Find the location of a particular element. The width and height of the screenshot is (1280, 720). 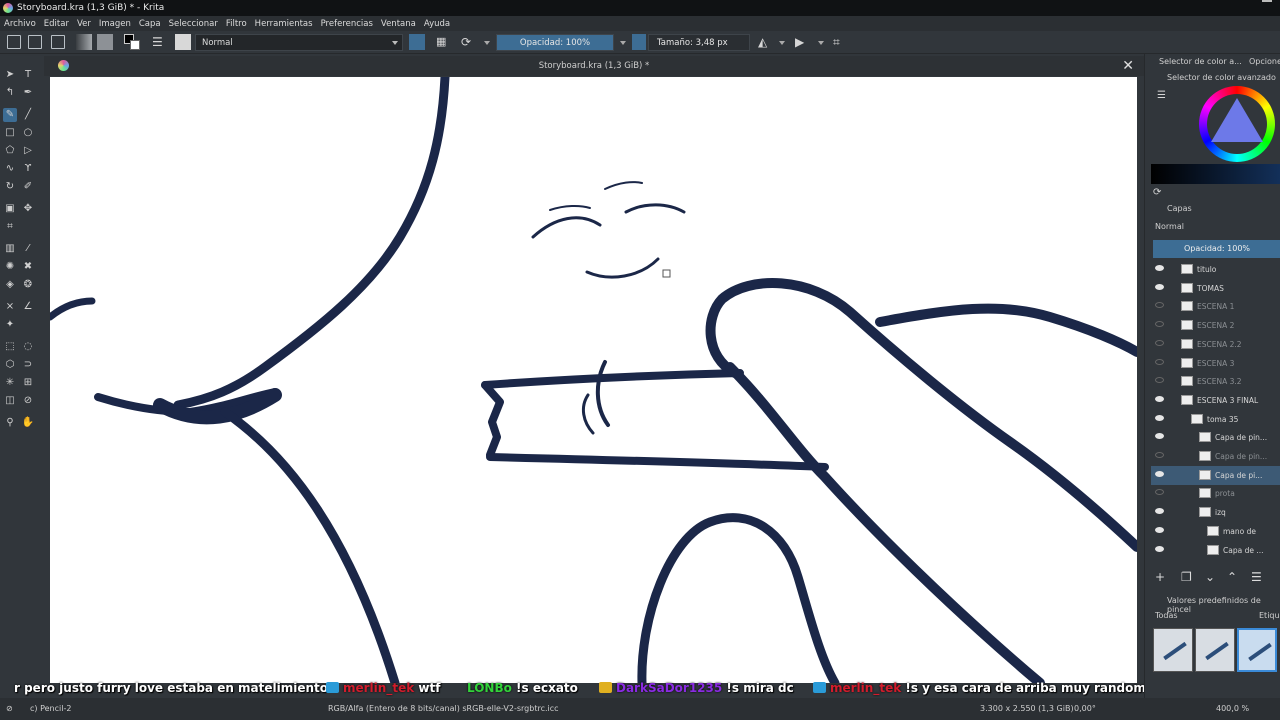

layer-row: ESCENA 1 is located at coordinates (1215, 306).